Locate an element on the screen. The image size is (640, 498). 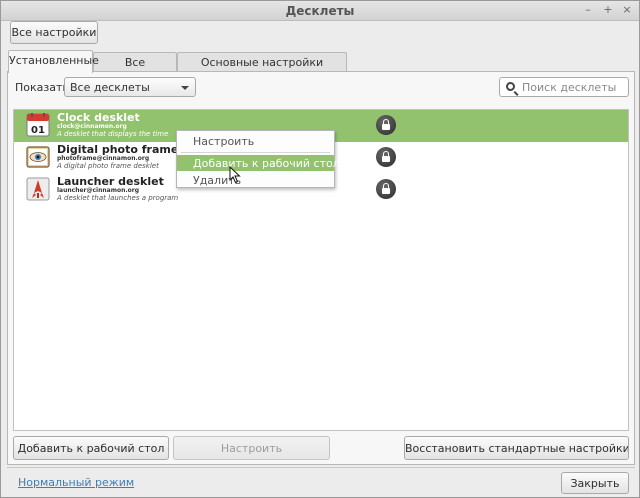
footer-separator is located at coordinates (321, 467).